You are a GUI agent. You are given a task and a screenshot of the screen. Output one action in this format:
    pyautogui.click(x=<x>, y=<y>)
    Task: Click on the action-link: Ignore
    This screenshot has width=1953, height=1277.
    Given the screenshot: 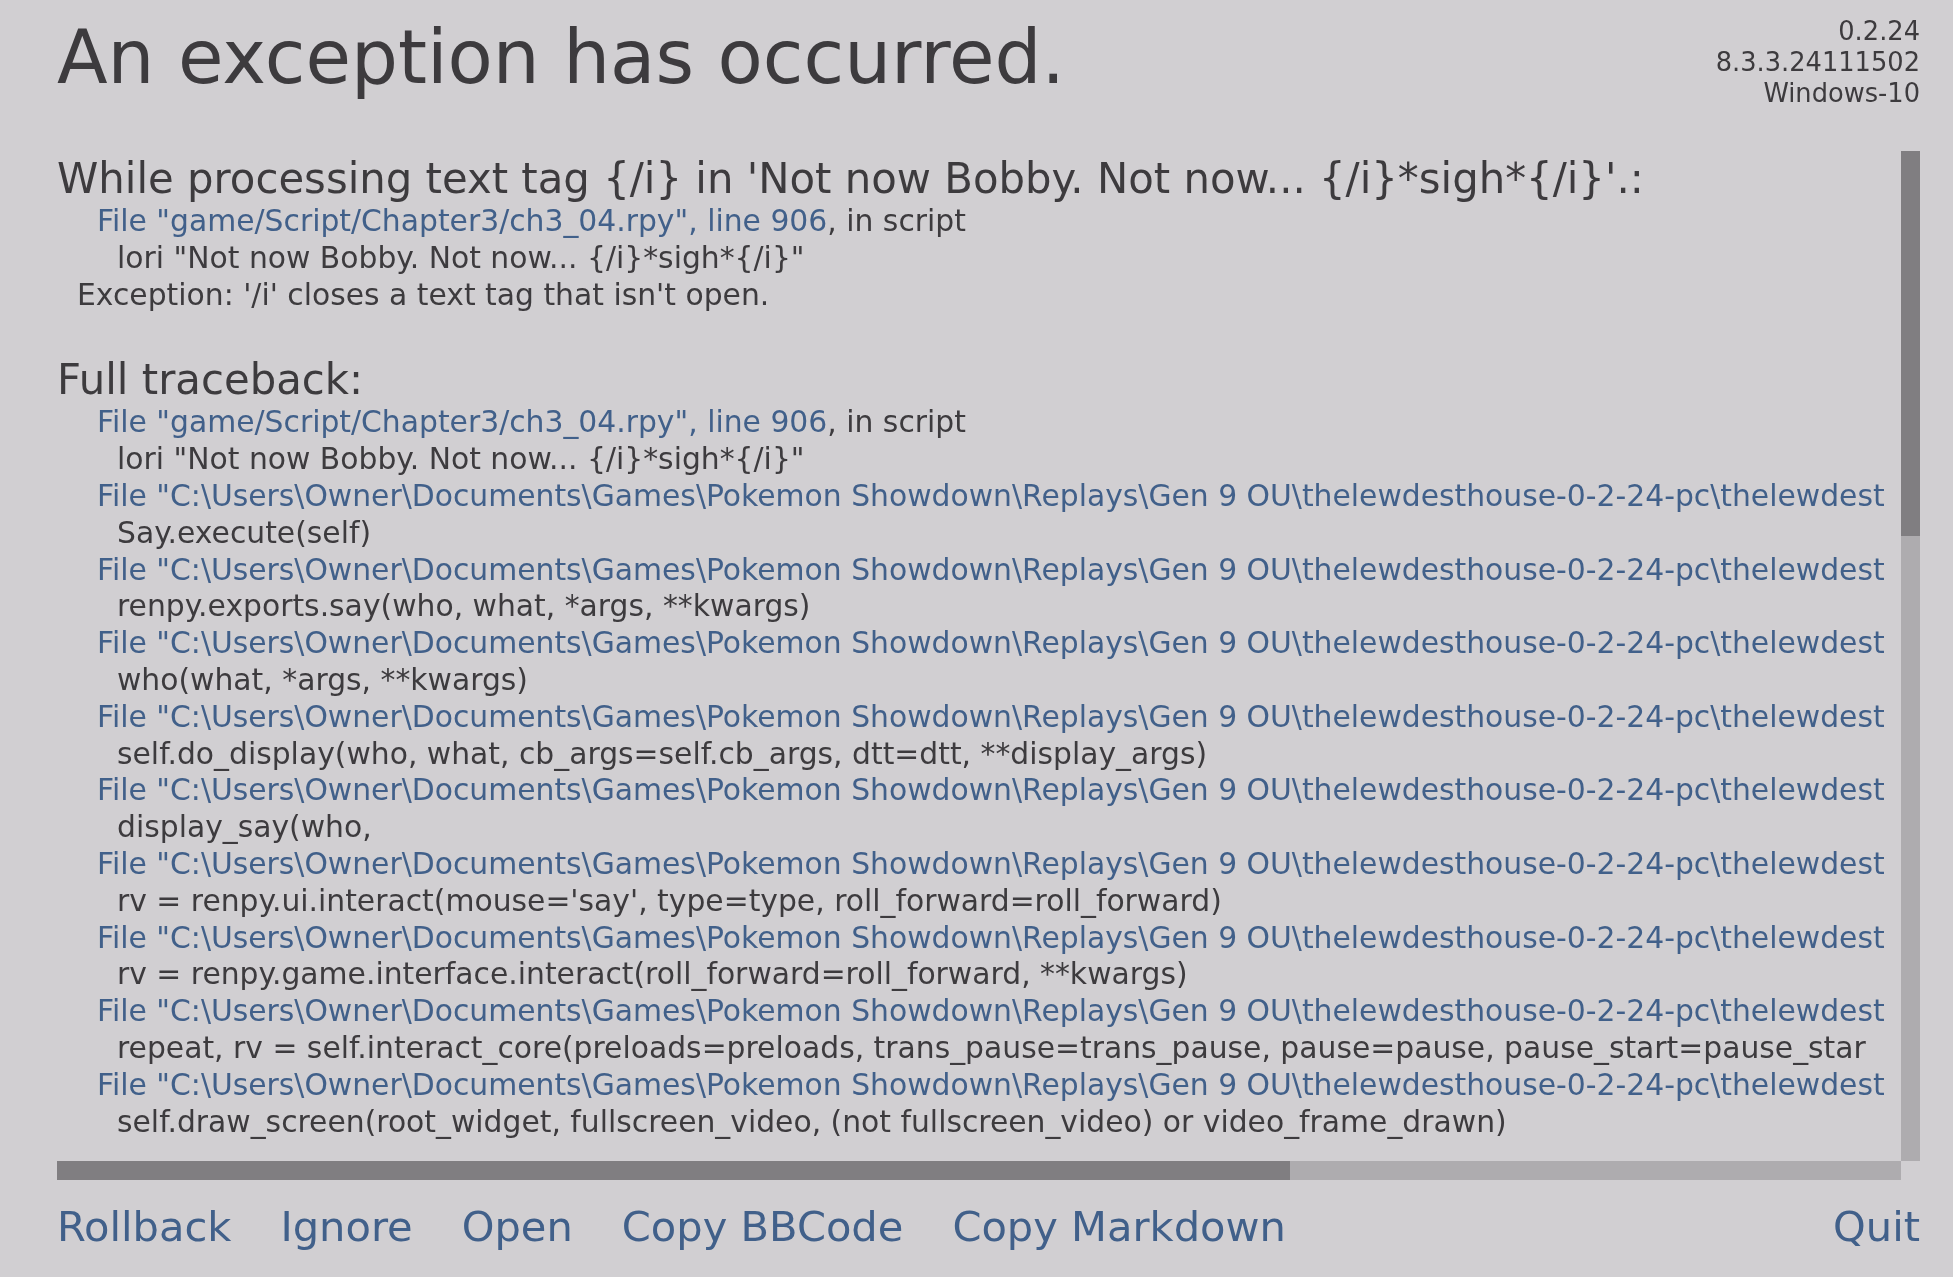 What is the action you would take?
    pyautogui.click(x=346, y=1226)
    